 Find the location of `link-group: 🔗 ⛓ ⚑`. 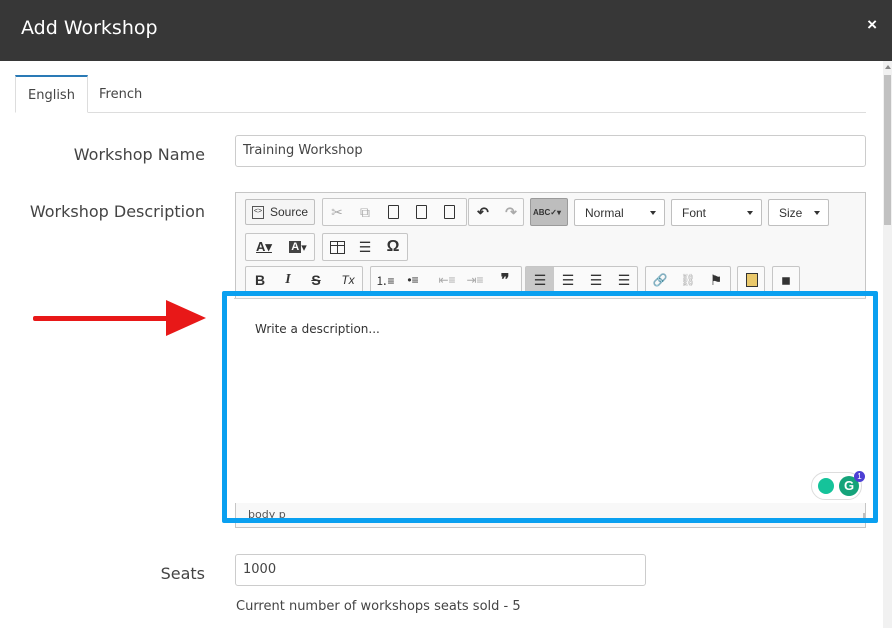

link-group: 🔗 ⛓ ⚑ is located at coordinates (688, 280).